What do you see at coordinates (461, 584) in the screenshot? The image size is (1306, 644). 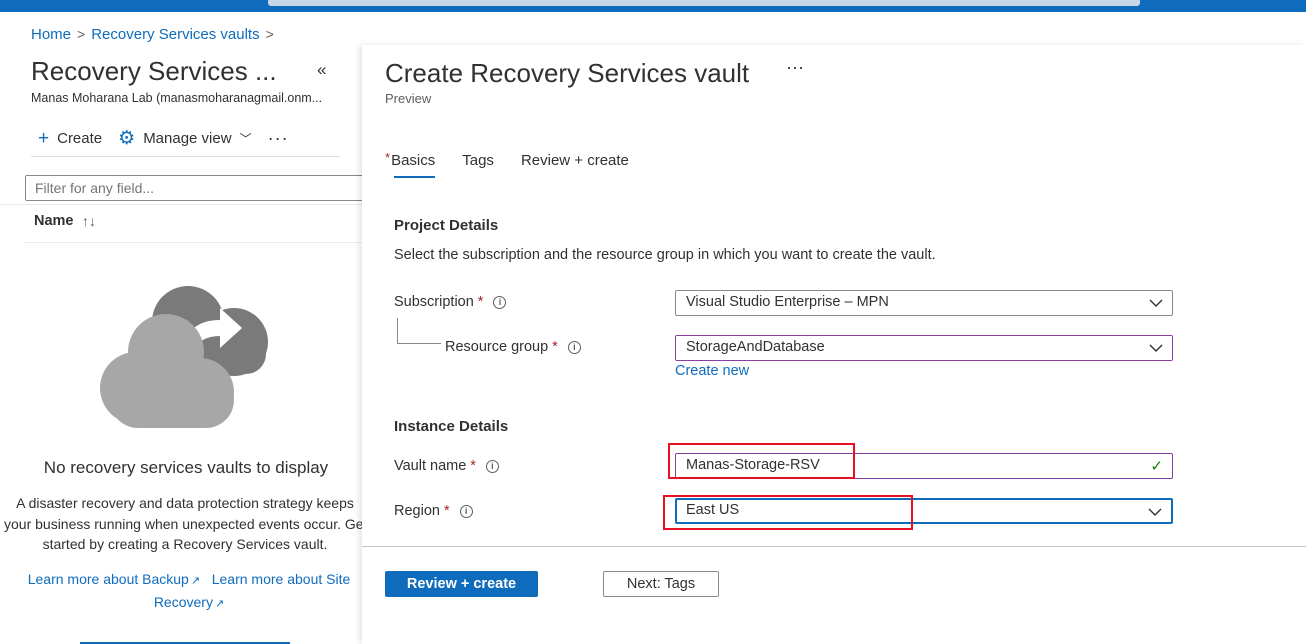 I see `review-create-button: Review + create` at bounding box center [461, 584].